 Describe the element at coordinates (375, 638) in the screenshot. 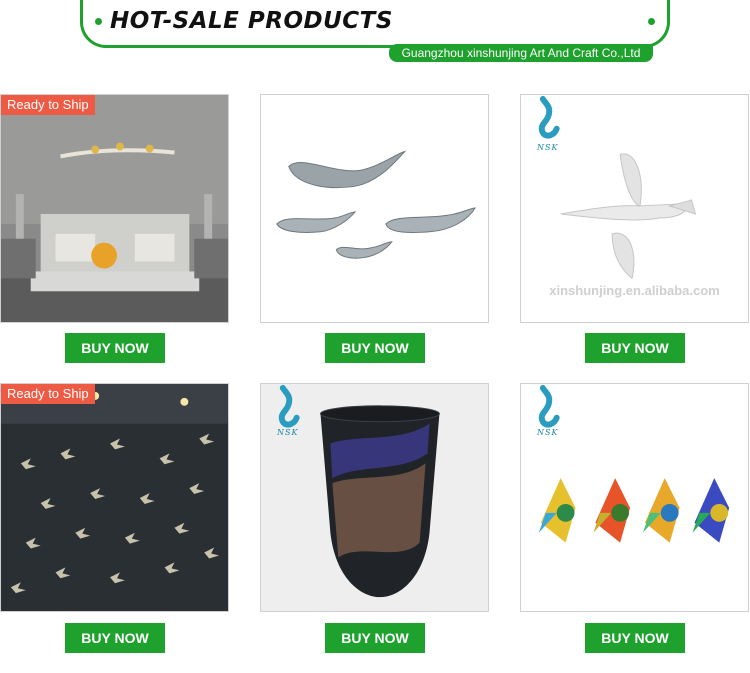

I see `buy-now-button-5: BUY NOW` at that location.